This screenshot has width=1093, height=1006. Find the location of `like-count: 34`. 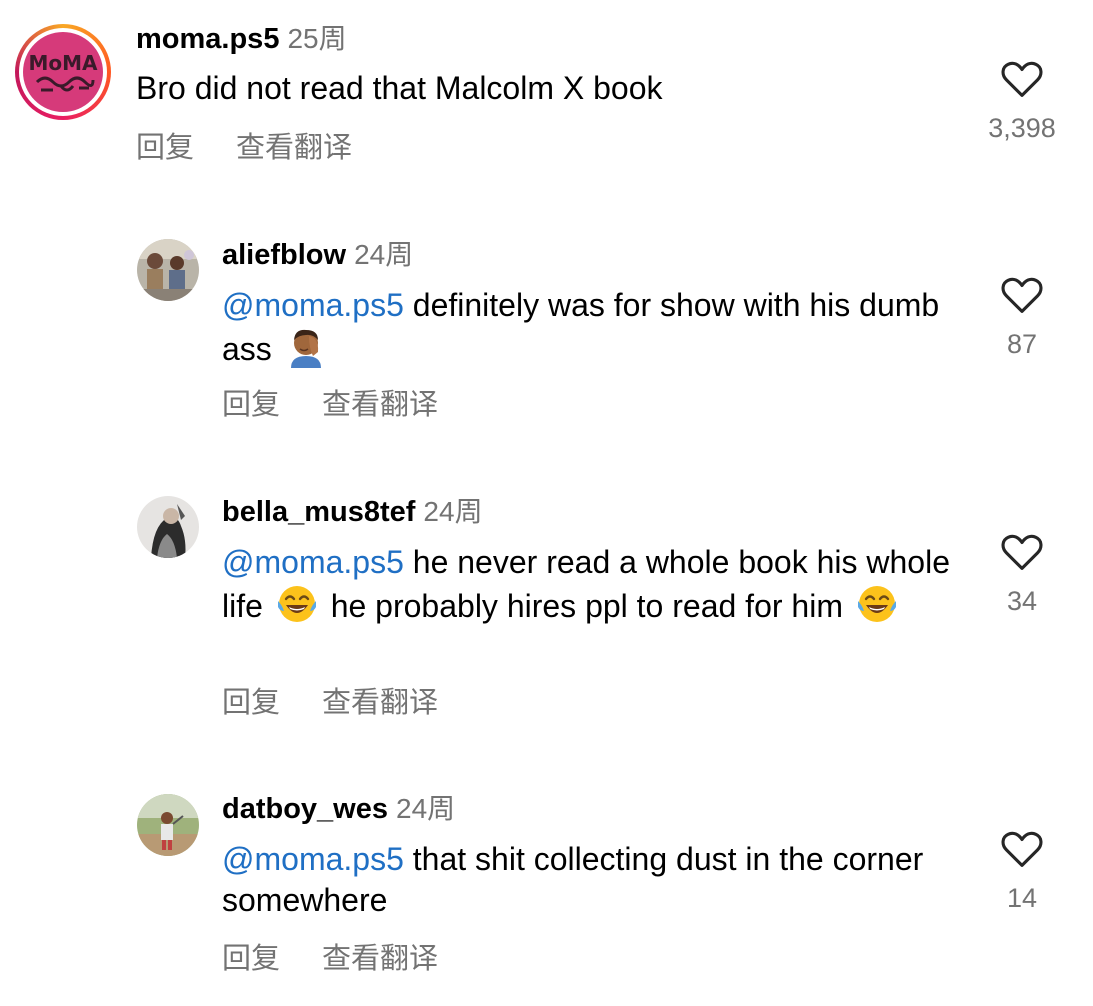

like-count: 34 is located at coordinates (1022, 601).